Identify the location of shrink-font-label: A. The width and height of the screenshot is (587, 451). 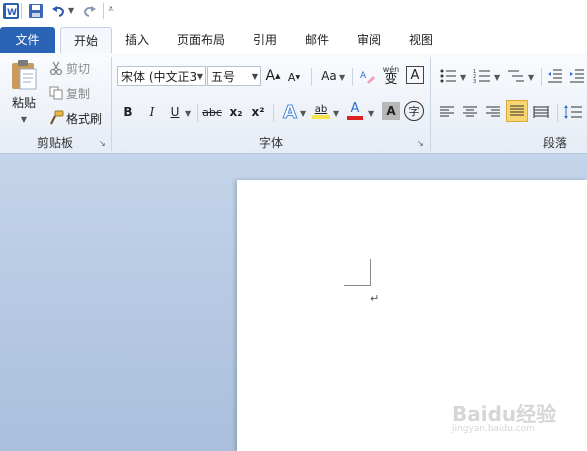
(291, 77).